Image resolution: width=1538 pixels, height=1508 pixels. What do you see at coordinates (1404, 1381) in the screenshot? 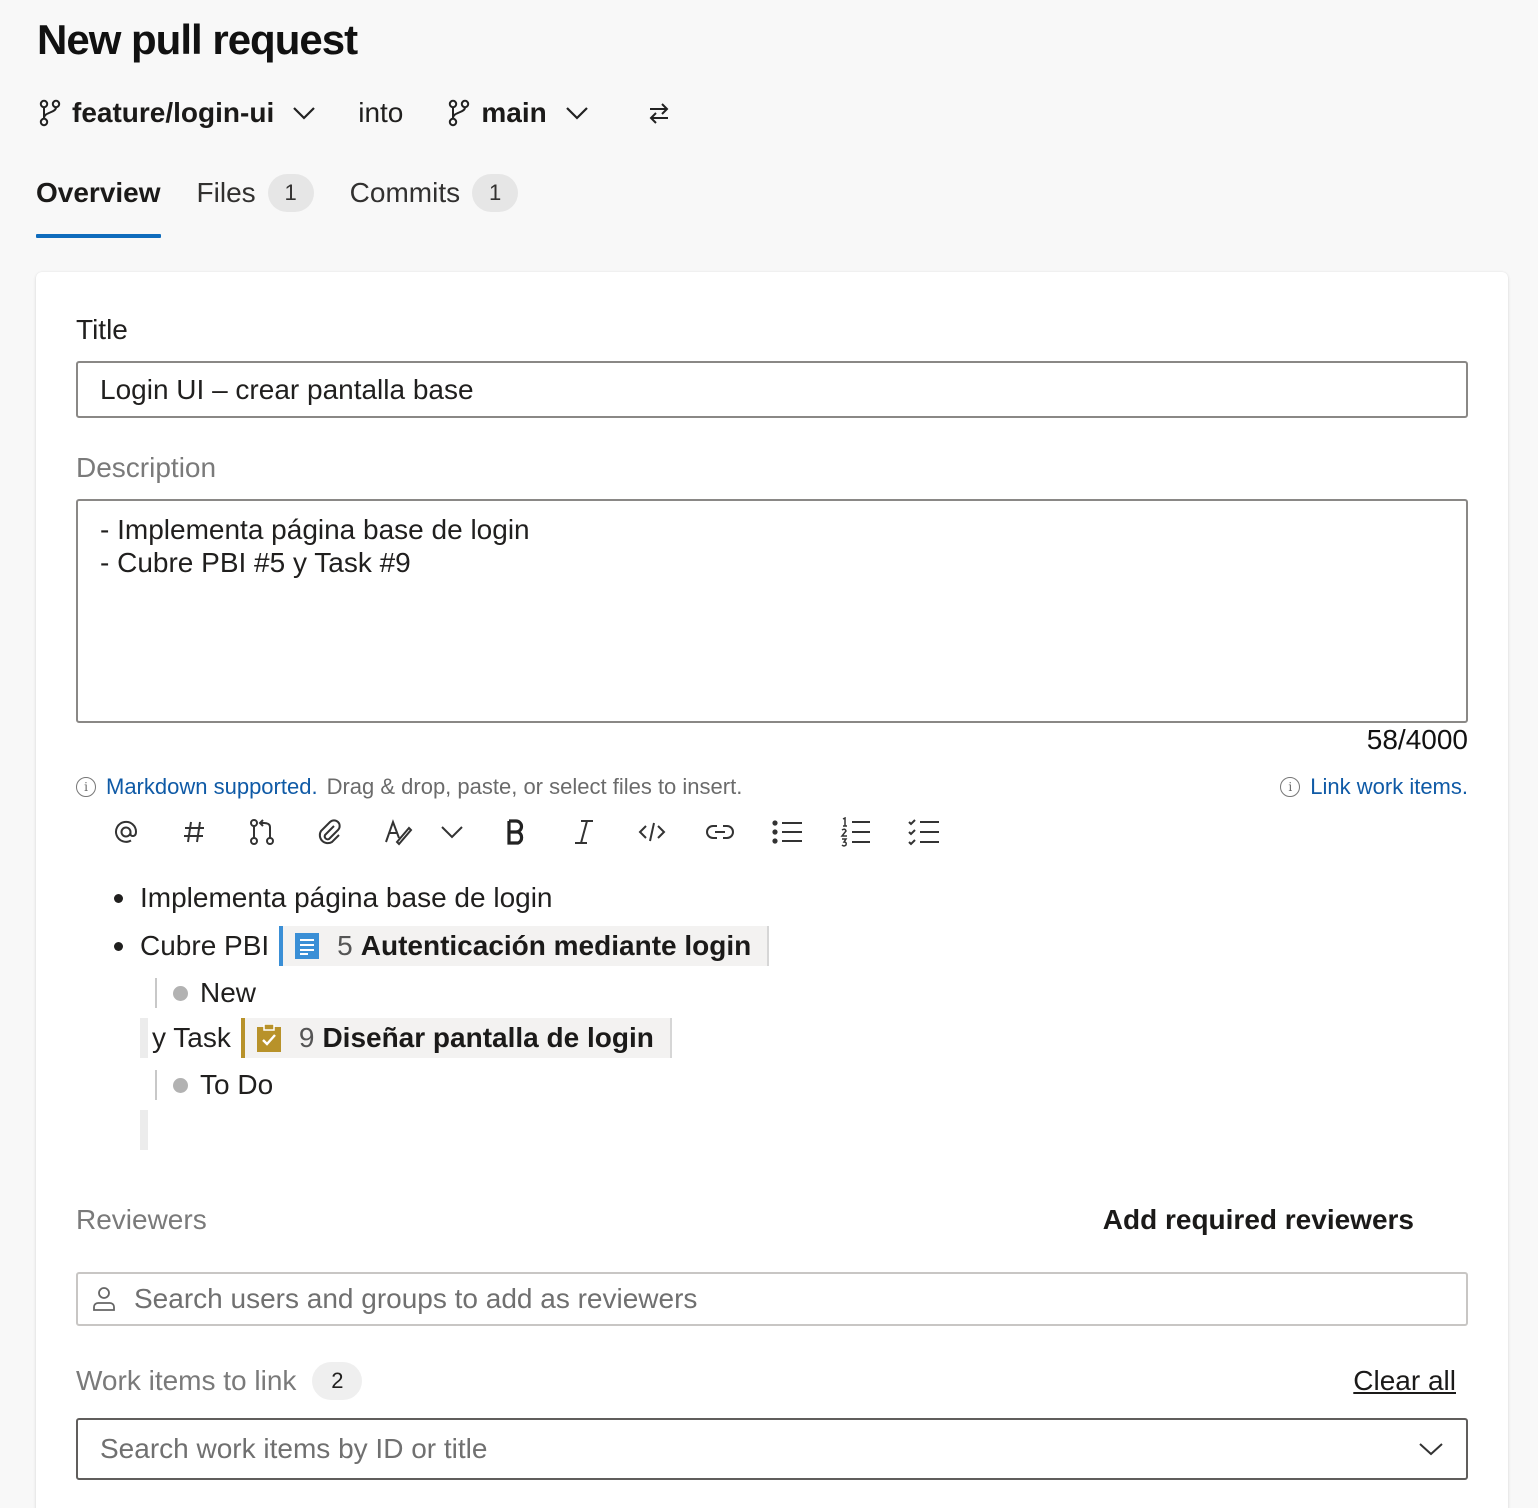
I see `clear-all-link: Clear all` at bounding box center [1404, 1381].